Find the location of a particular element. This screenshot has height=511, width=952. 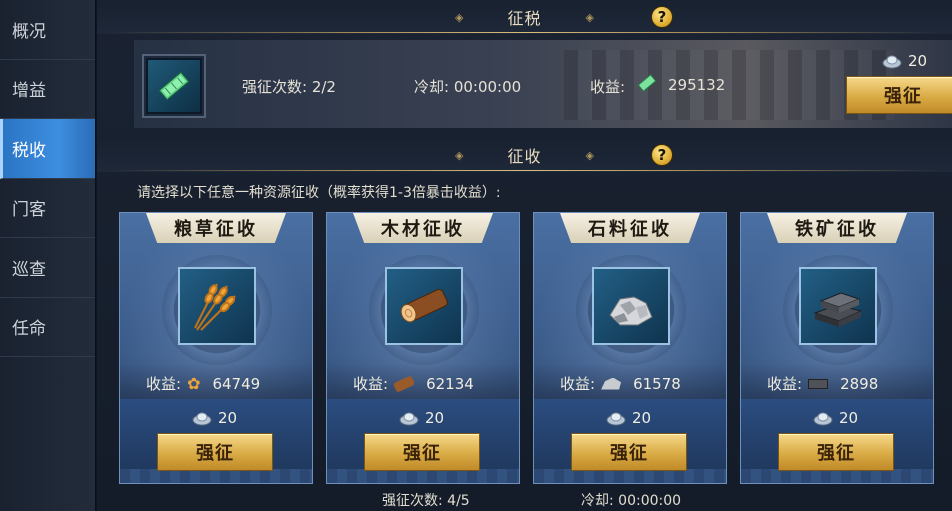

footer-cooldown: 冷却: 00:00:00 is located at coordinates (631, 501).